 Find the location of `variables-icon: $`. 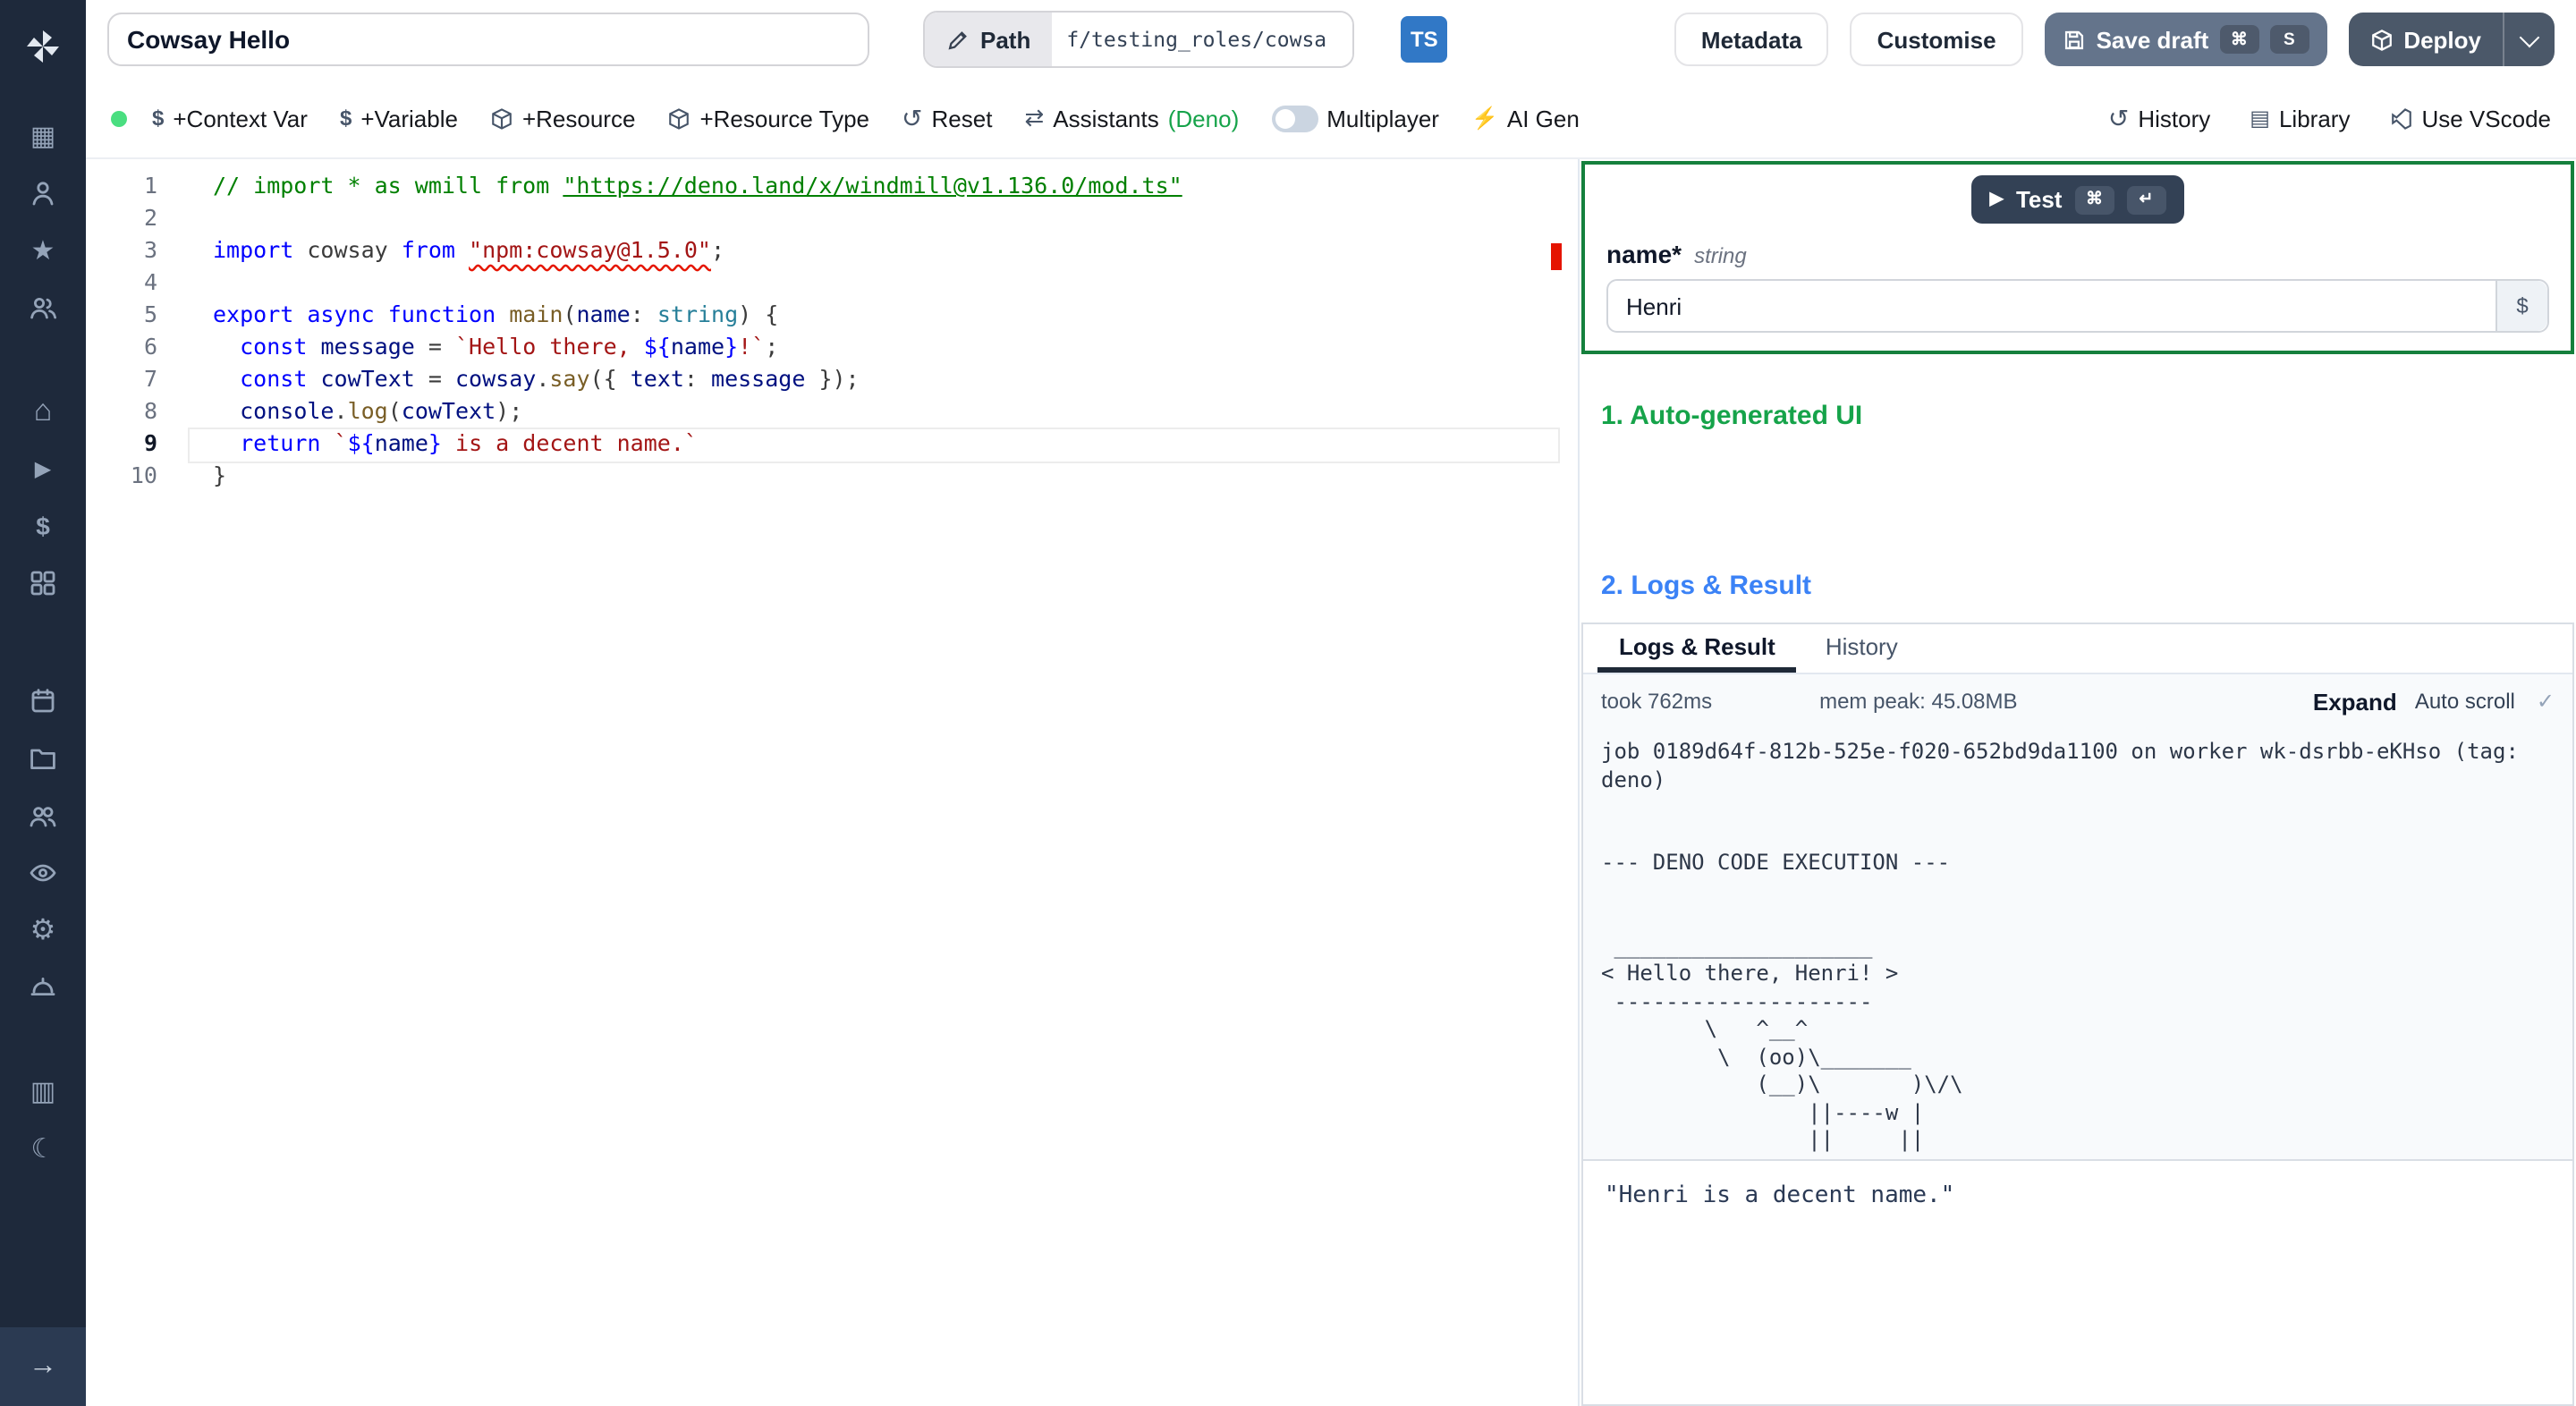

variables-icon: $ is located at coordinates (43, 526).